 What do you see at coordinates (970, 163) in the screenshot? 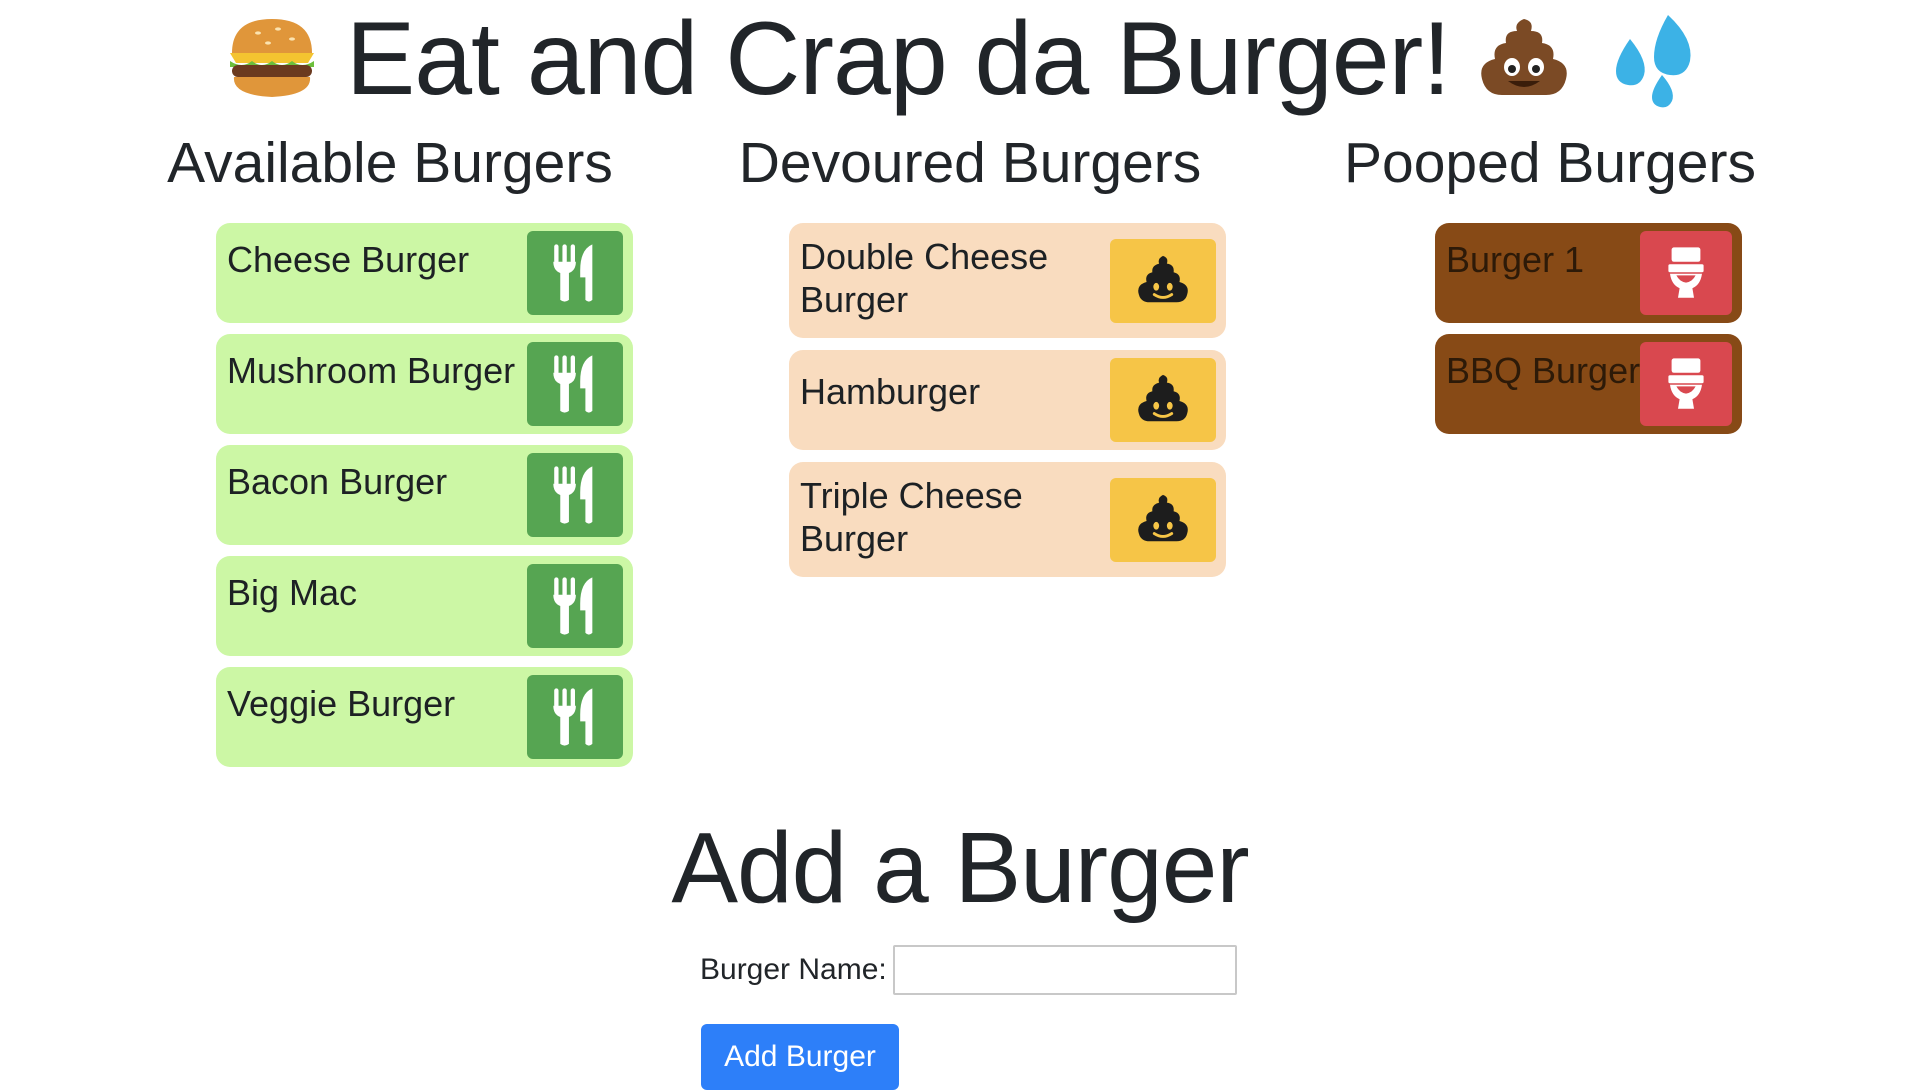
I see `devoured-burgers-heading: Devoured Burgers` at bounding box center [970, 163].